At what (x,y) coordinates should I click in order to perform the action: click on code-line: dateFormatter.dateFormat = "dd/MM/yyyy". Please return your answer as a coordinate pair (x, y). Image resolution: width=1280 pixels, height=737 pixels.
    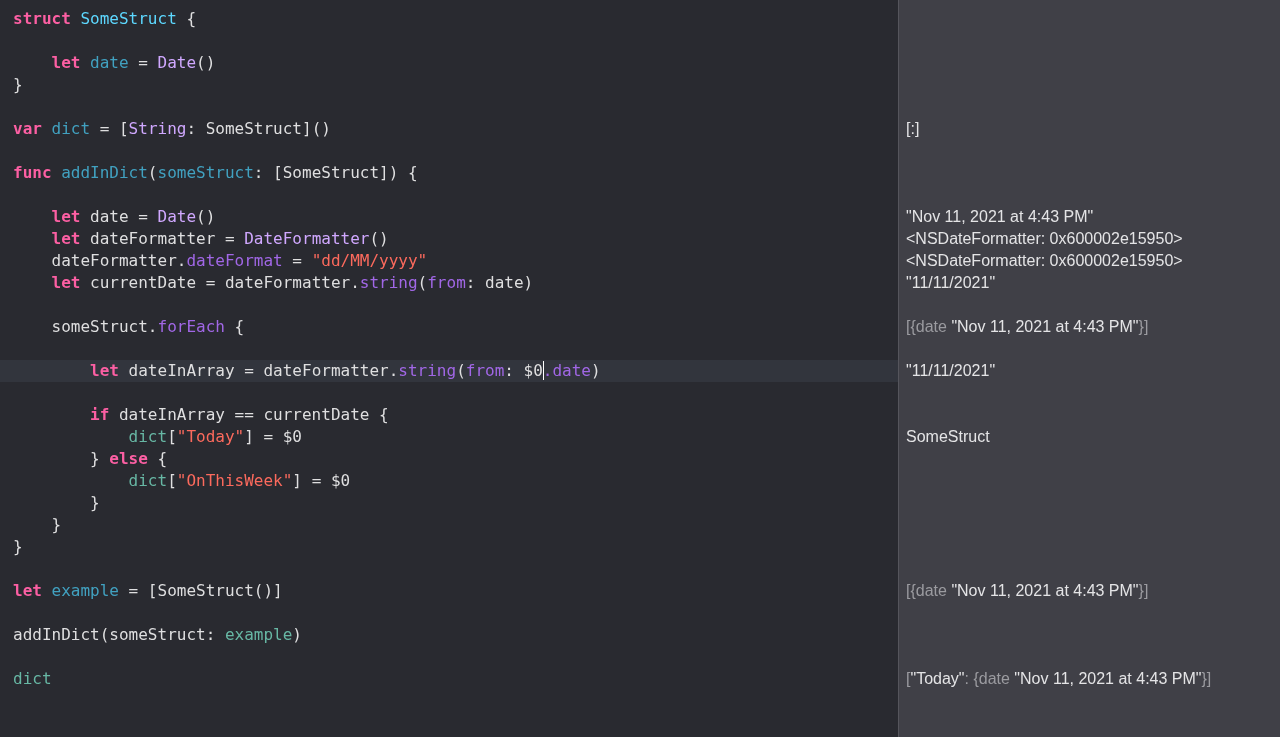
    Looking at the image, I should click on (239, 261).